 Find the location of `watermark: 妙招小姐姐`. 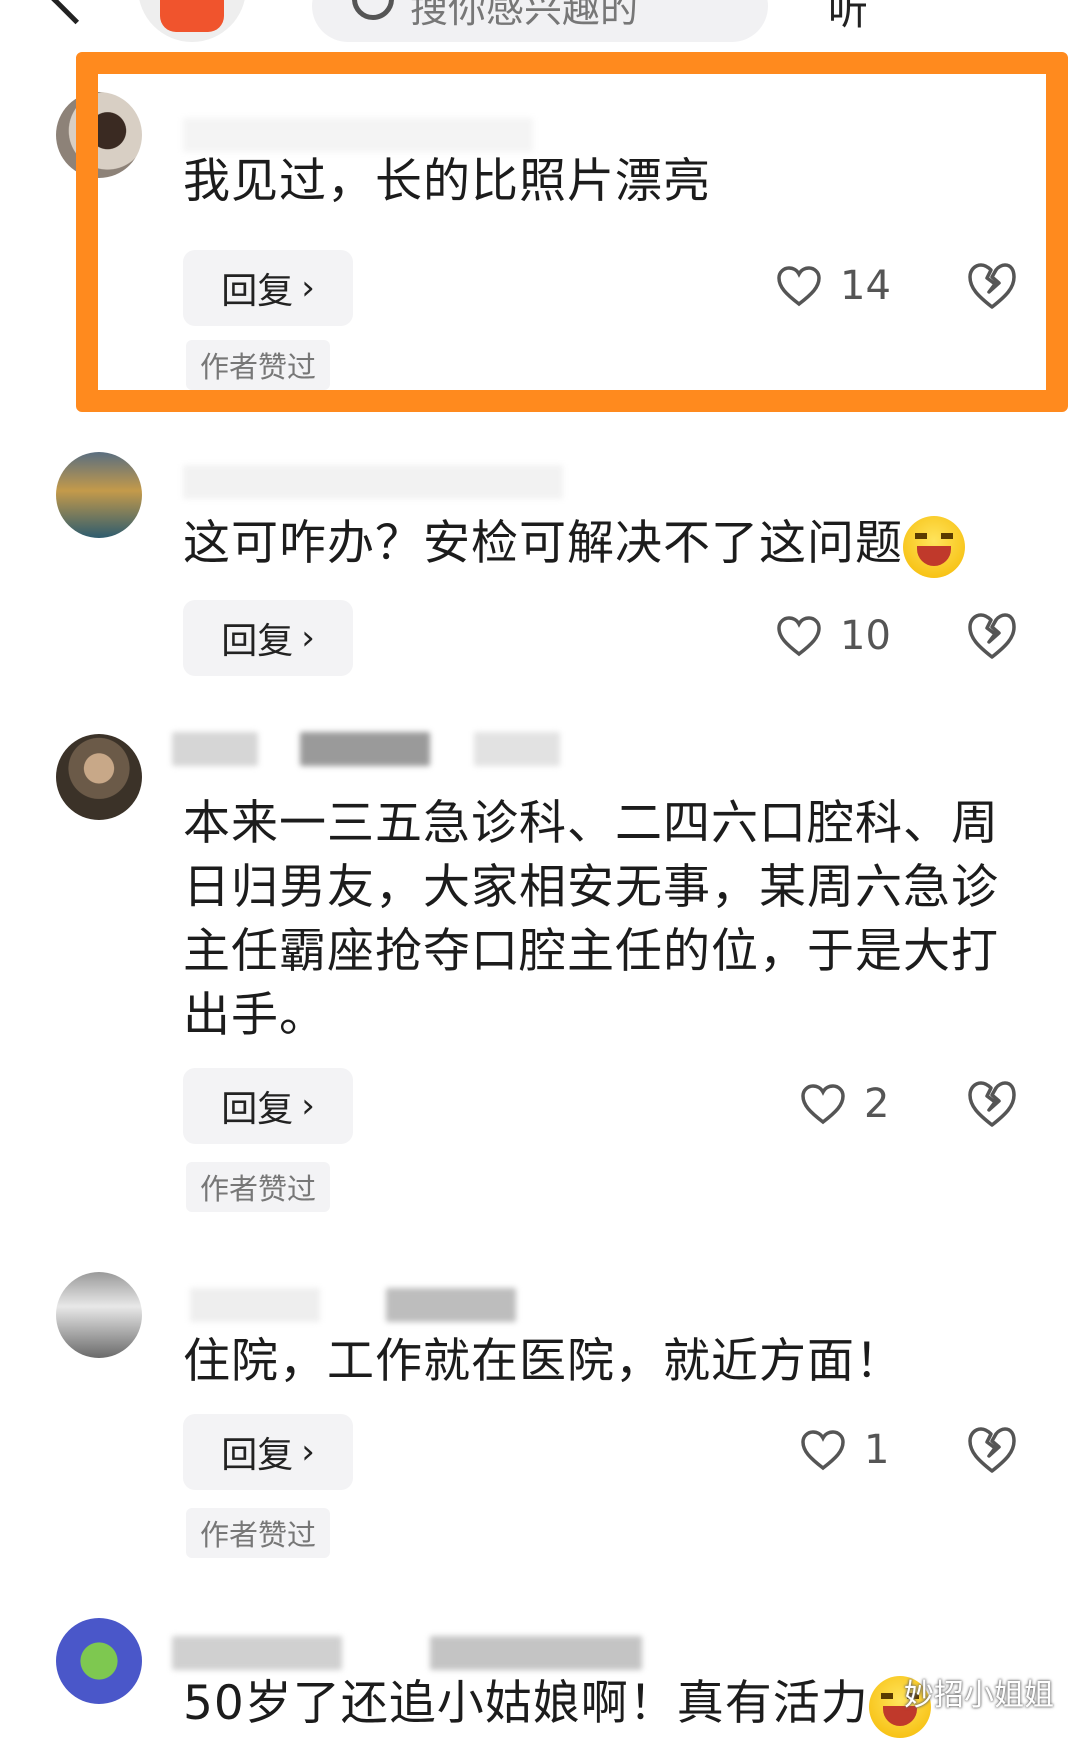

watermark: 妙招小姐姐 is located at coordinates (979, 1695).